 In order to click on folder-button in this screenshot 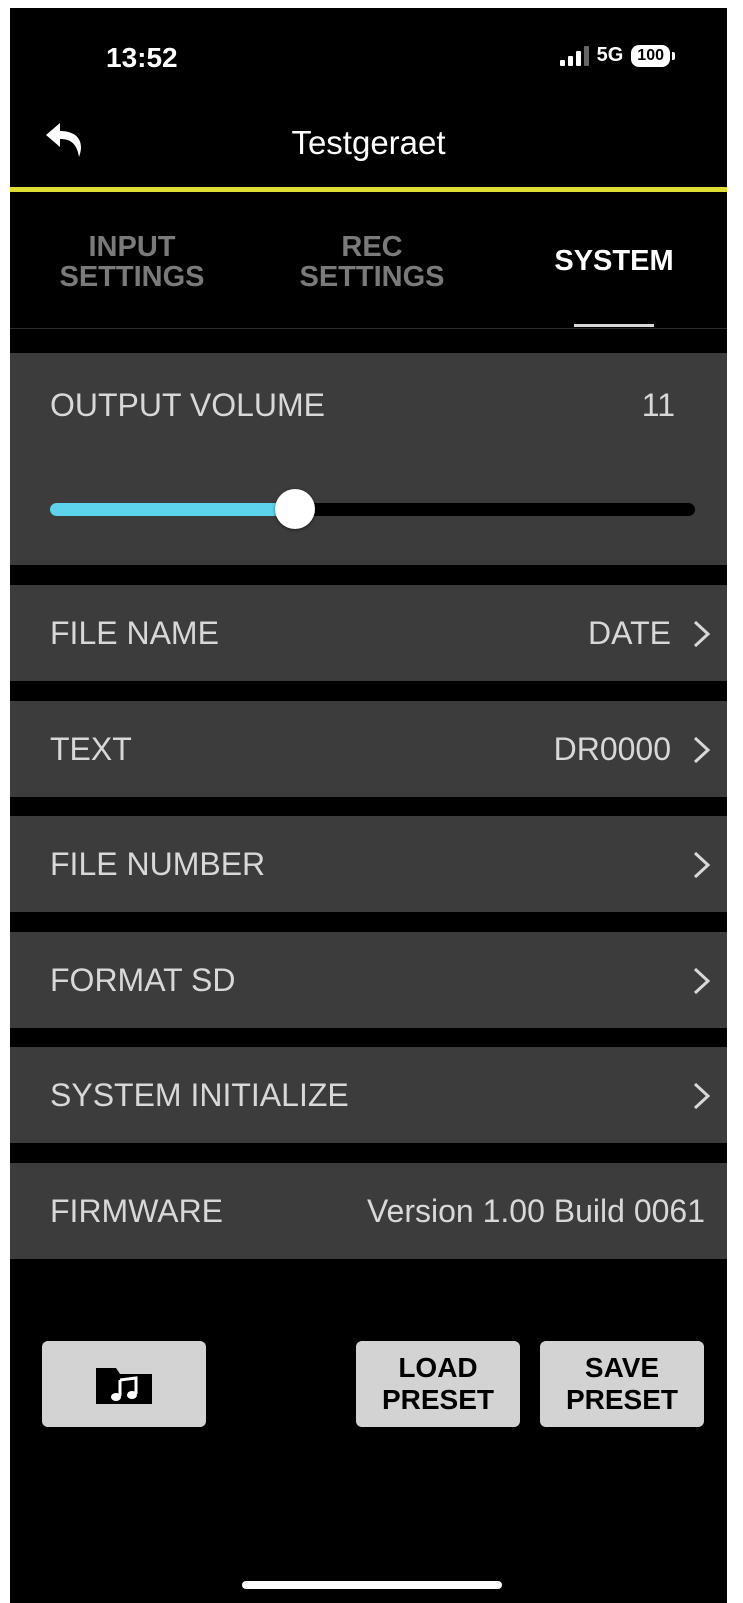, I will do `click(124, 1384)`.